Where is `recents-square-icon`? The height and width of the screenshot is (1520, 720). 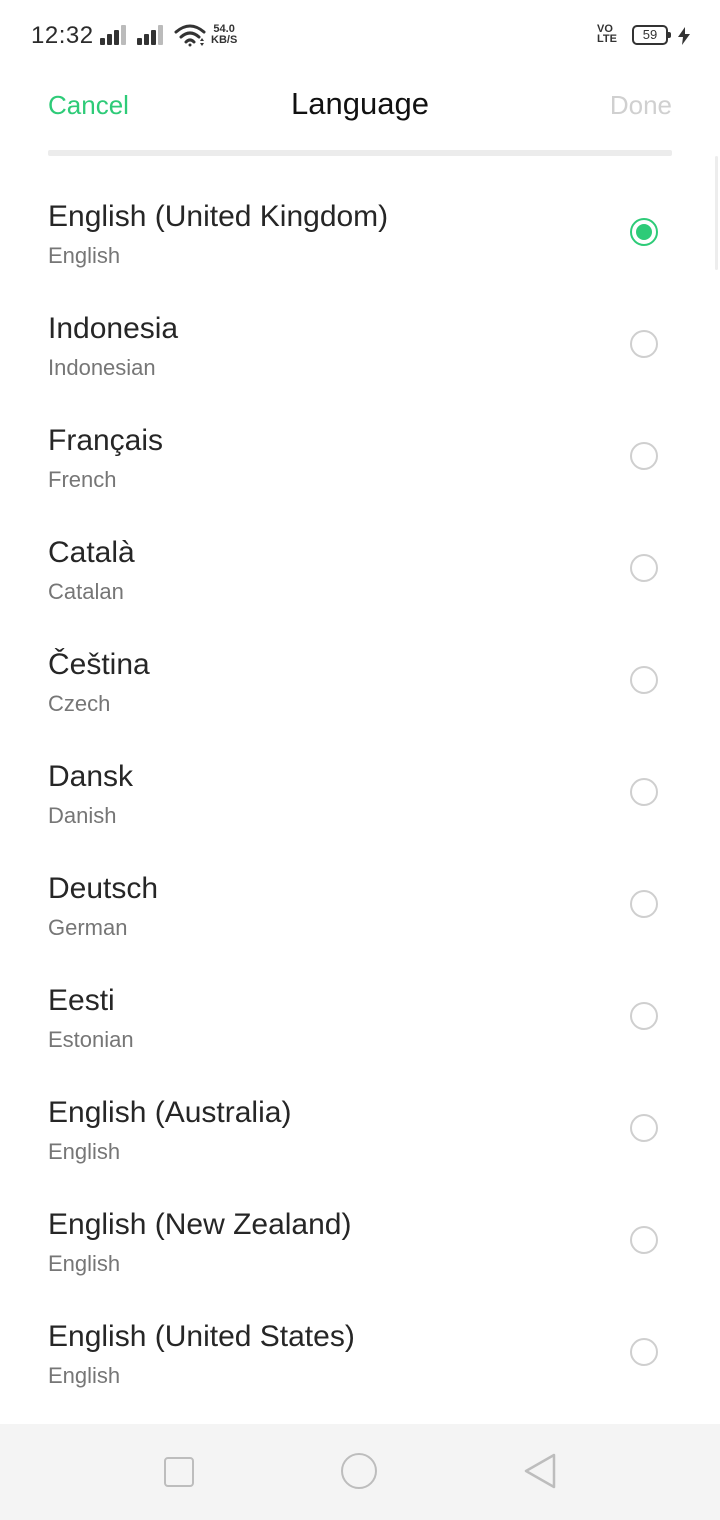 recents-square-icon is located at coordinates (179, 1472).